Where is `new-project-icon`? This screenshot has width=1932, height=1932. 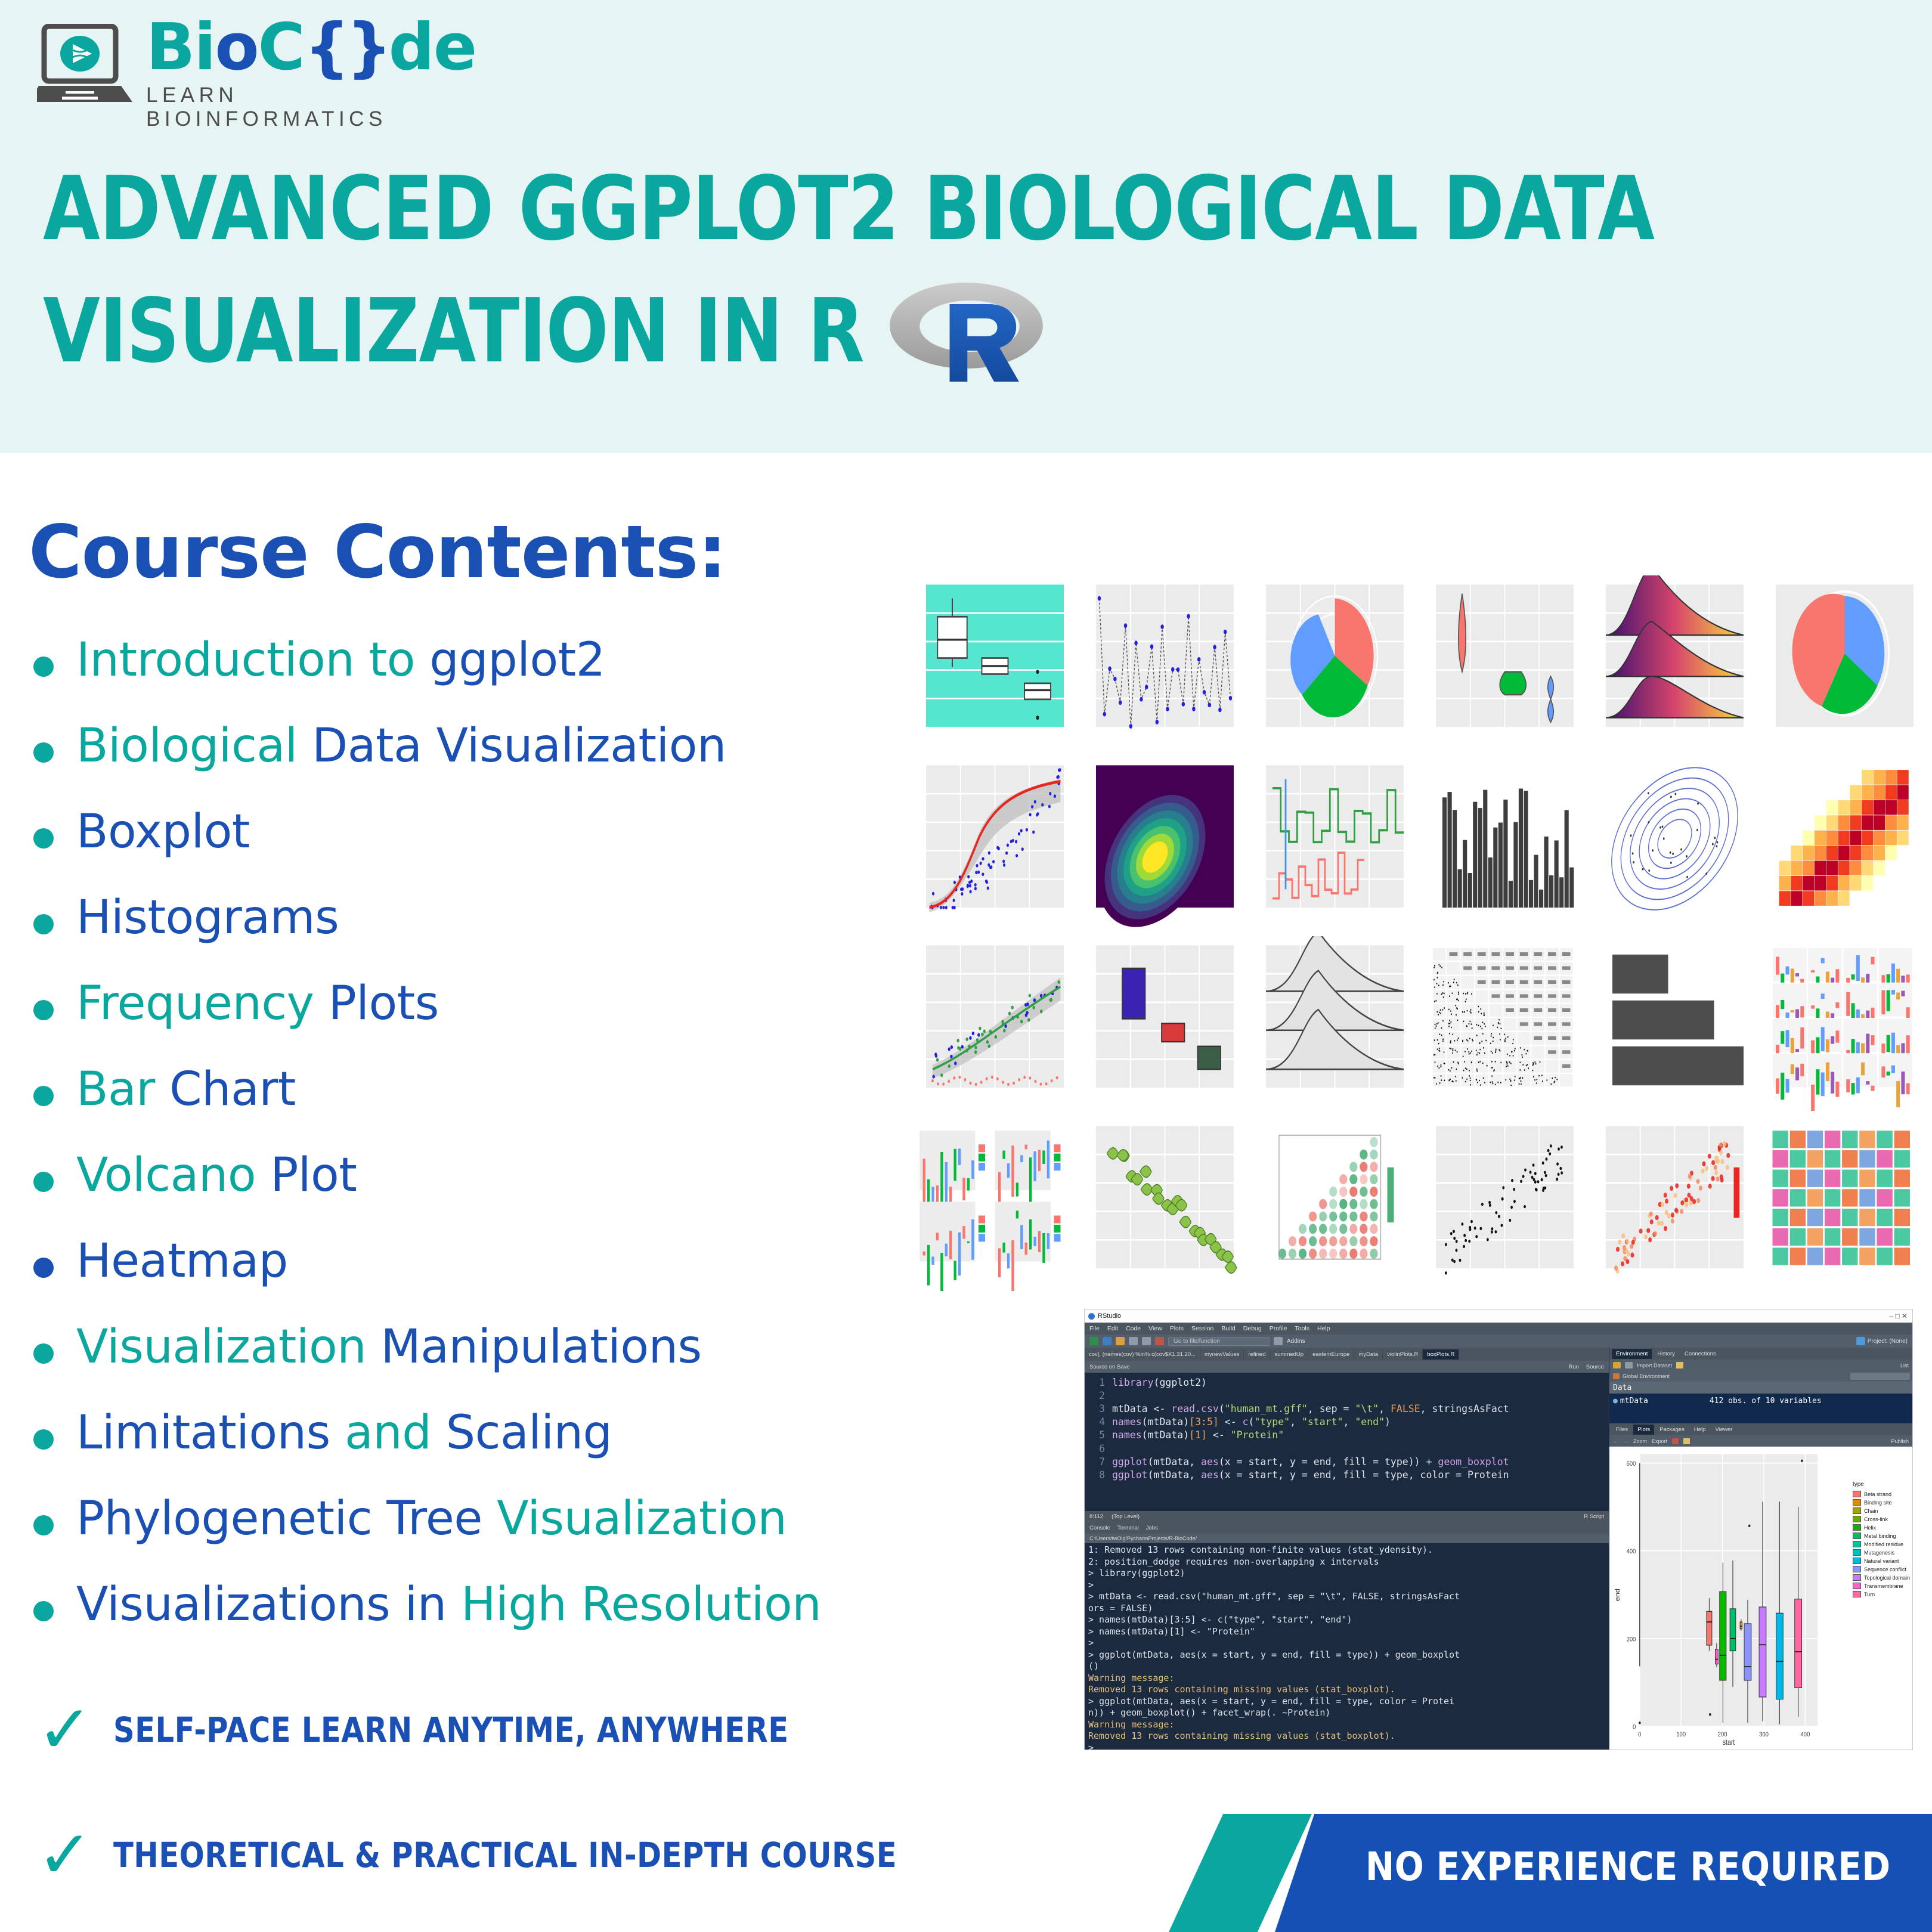 new-project-icon is located at coordinates (1107, 1341).